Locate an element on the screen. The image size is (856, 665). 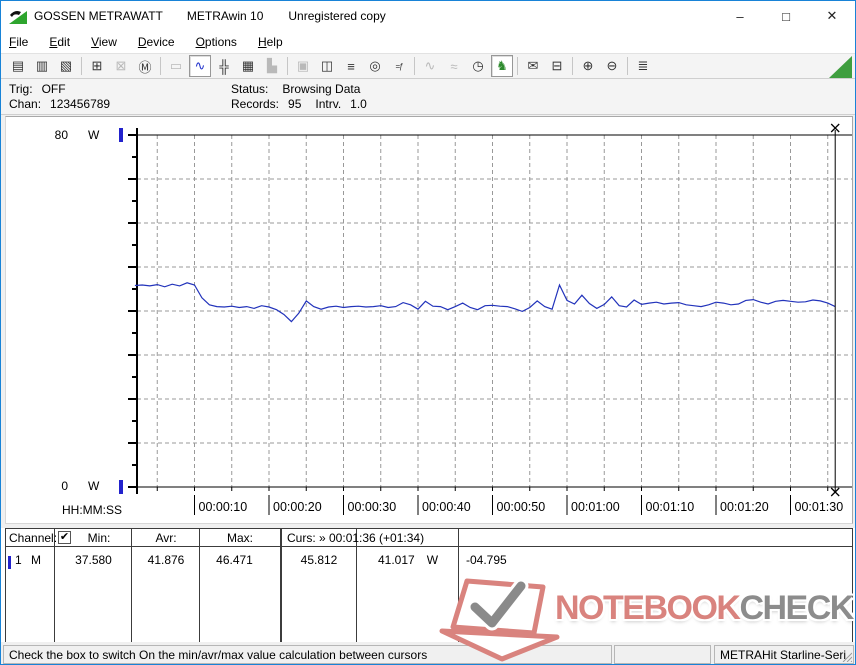
svg-text: 00:01:20 is located at coordinates (744, 507).